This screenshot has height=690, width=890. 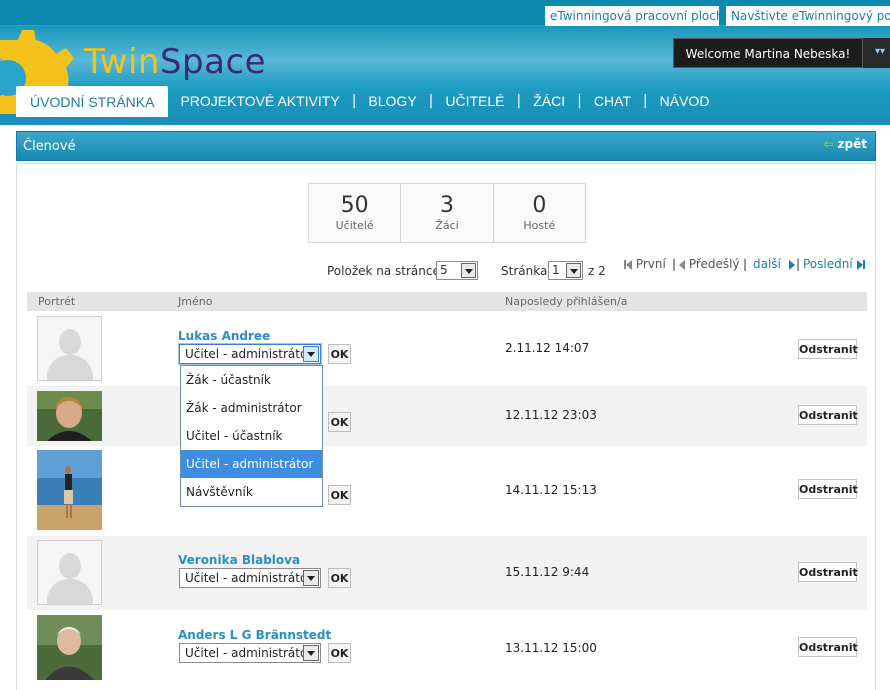 What do you see at coordinates (446, 205) in the screenshot?
I see `stat-pupils-value: 3` at bounding box center [446, 205].